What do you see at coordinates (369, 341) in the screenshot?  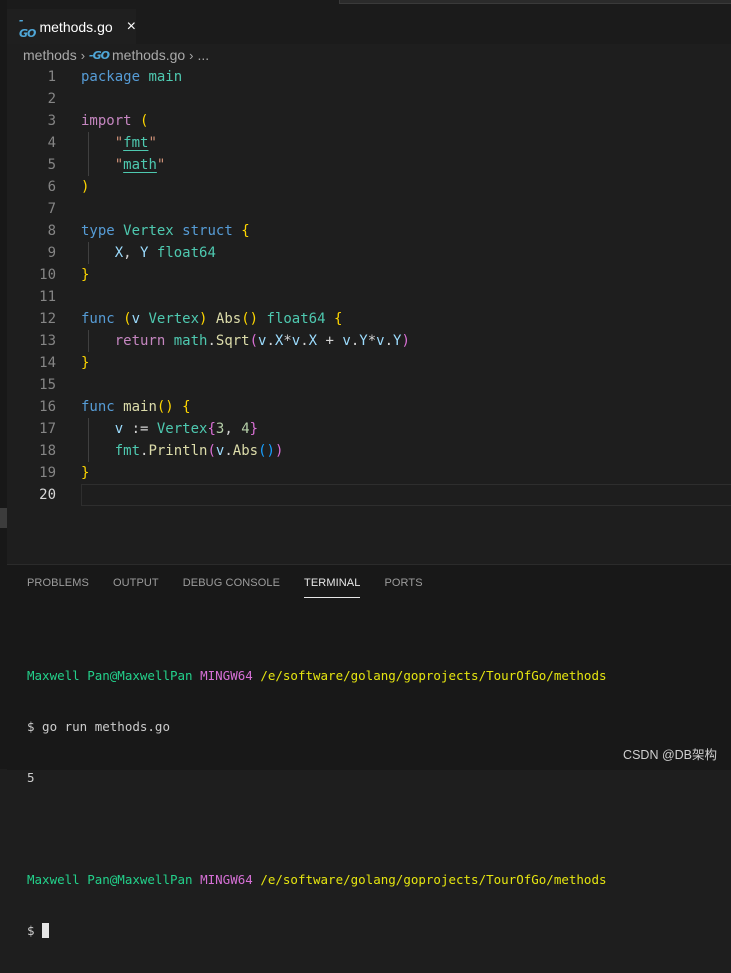 I see `code-line: 13 return math.Sqrt(v.X*v.X + v.Y*v.Y)` at bounding box center [369, 341].